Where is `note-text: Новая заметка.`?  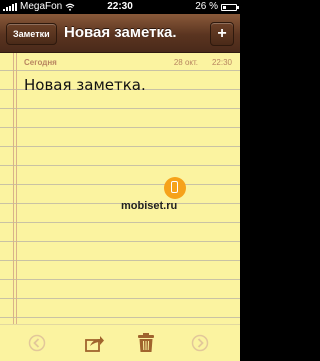
note-text: Новая заметка. is located at coordinates (85, 85).